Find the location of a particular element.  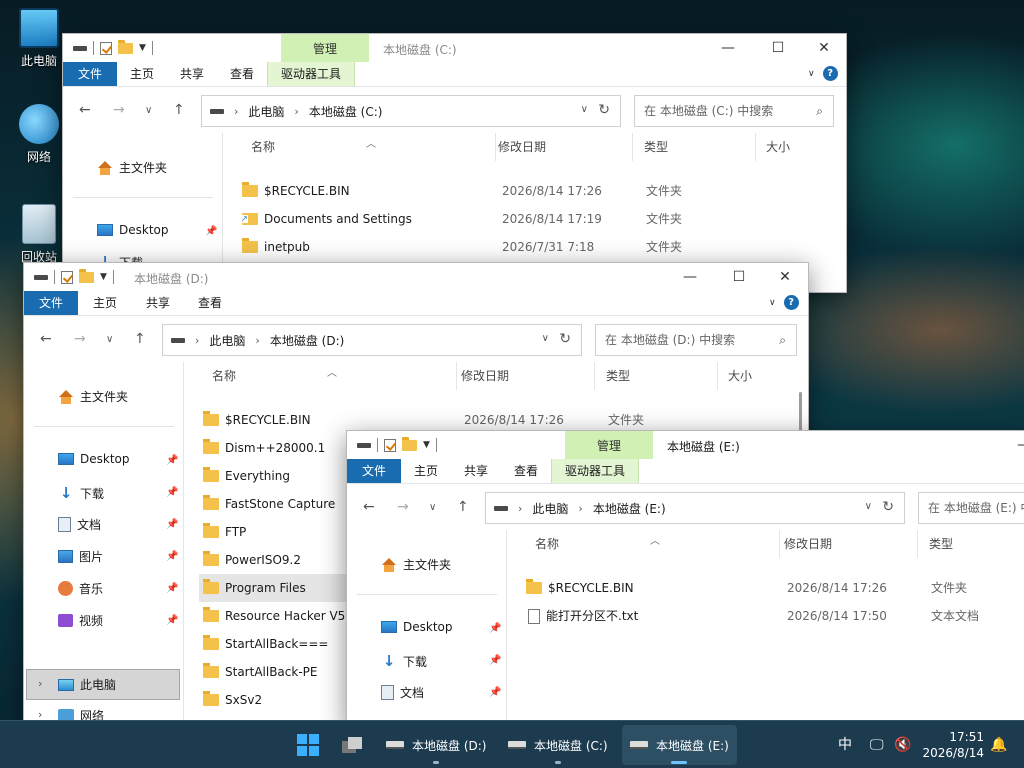

nav-item-documents: 文档 is located at coordinates (79, 524).